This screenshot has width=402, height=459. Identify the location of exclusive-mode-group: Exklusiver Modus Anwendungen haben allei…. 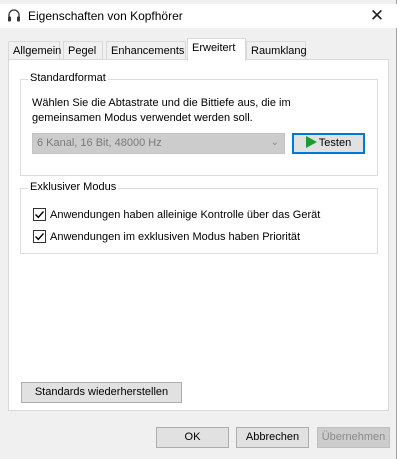
(199, 217).